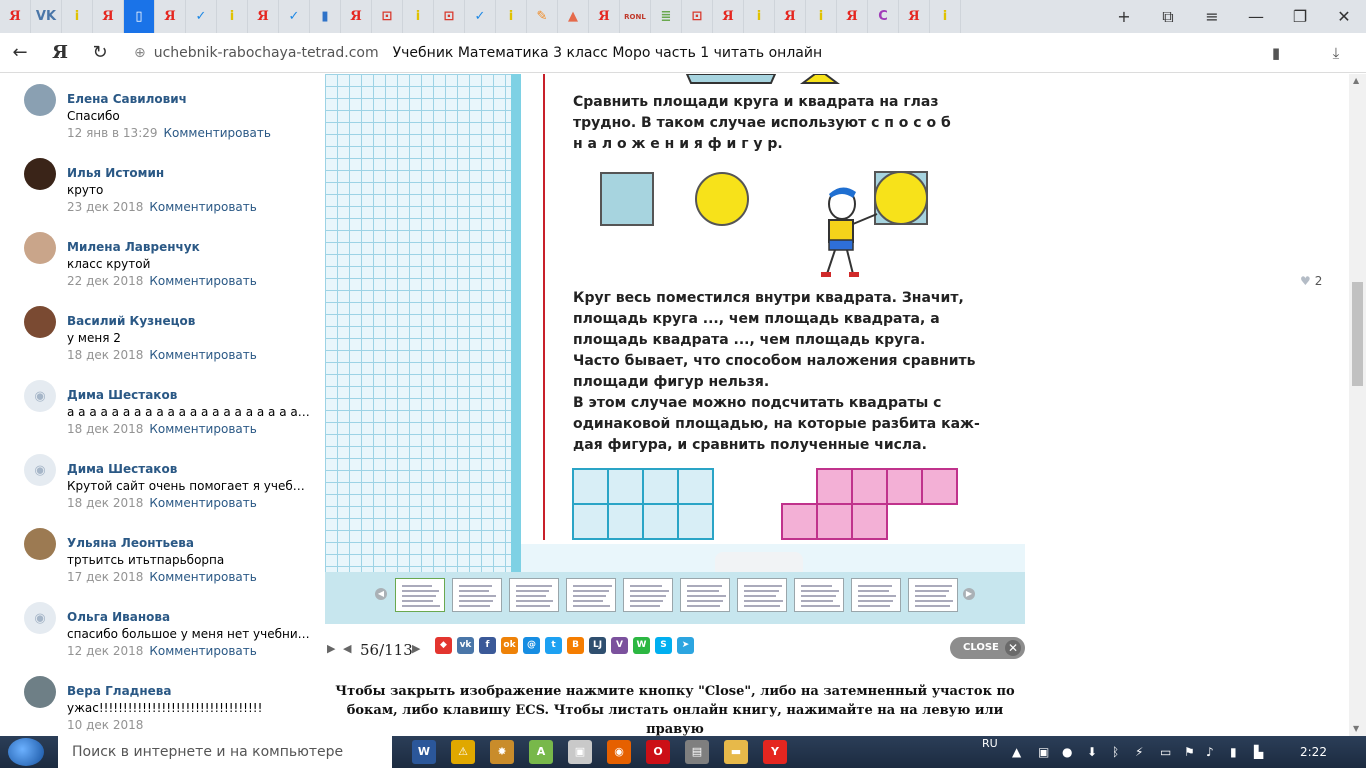 The width and height of the screenshot is (1366, 768). I want to click on close-window-button: ✕, so click(1344, 16).